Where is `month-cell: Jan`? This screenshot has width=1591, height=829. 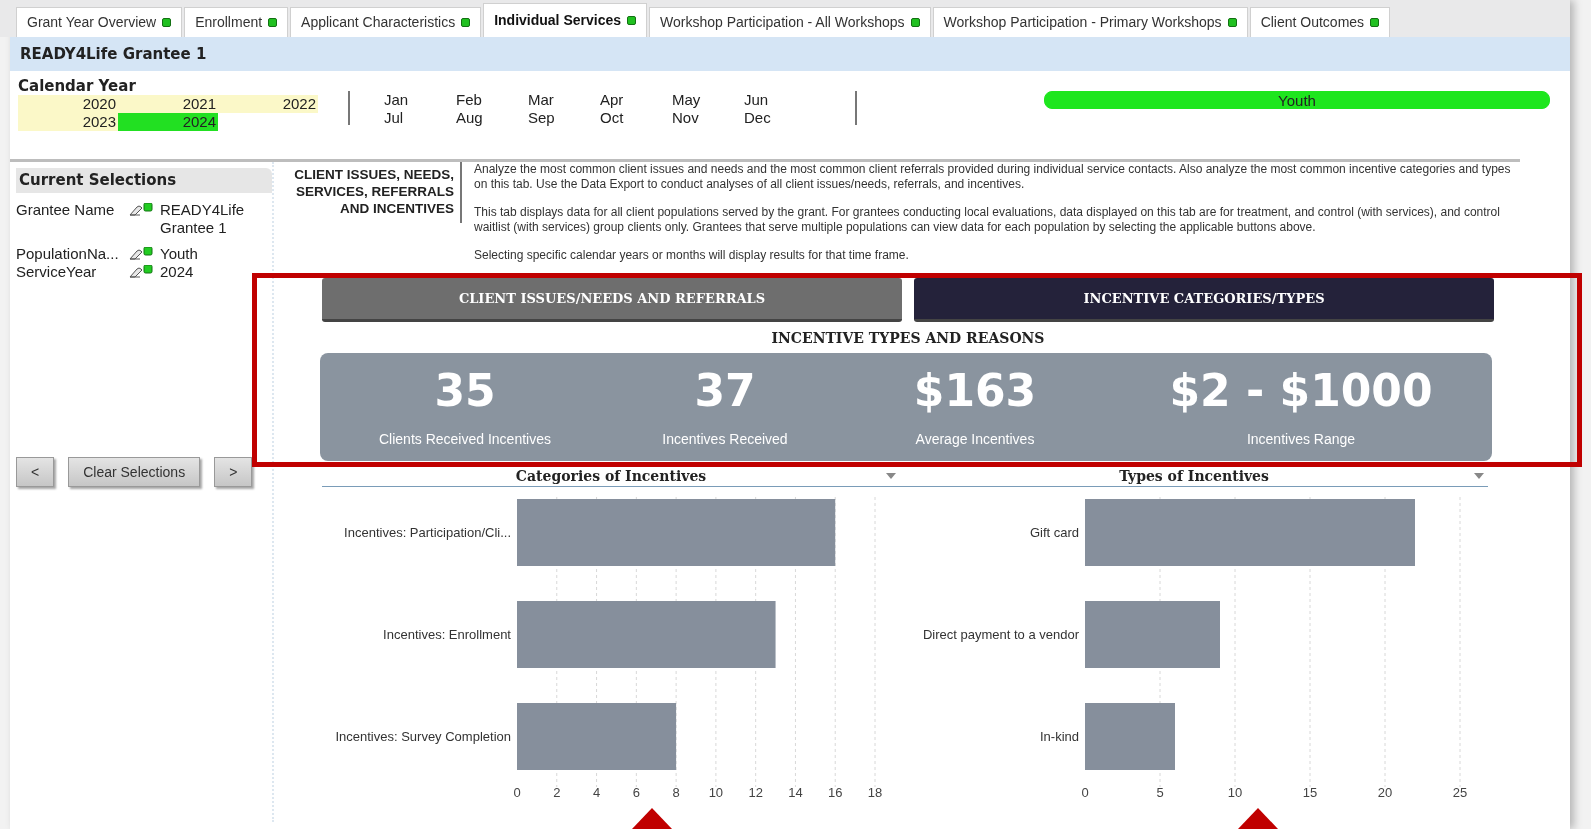
month-cell: Jan is located at coordinates (420, 100).